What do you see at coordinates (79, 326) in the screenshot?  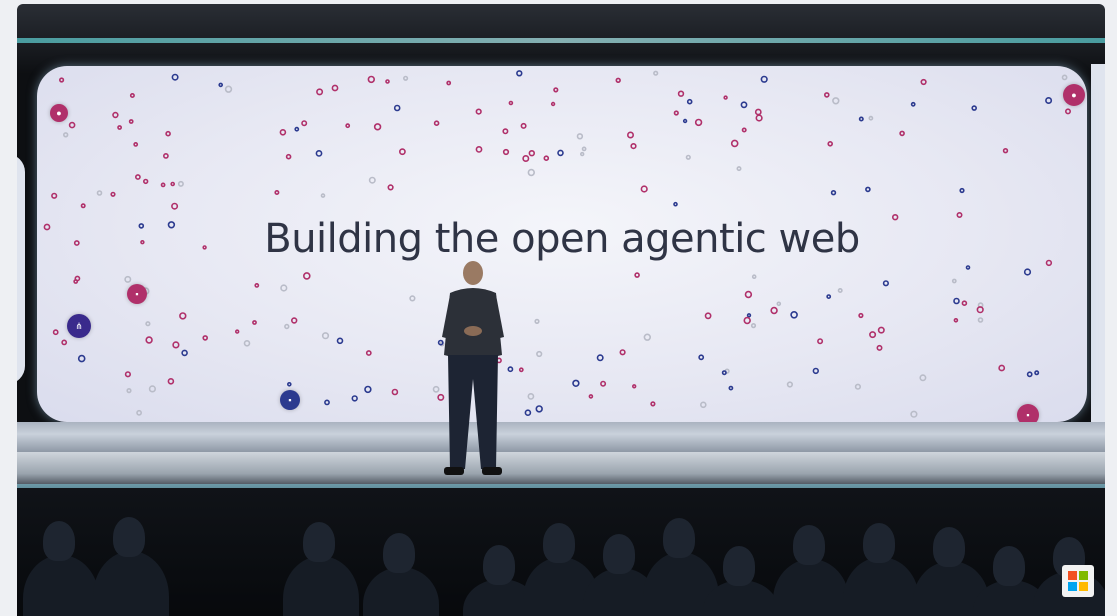 I see `share-chip-icon: ⋔` at bounding box center [79, 326].